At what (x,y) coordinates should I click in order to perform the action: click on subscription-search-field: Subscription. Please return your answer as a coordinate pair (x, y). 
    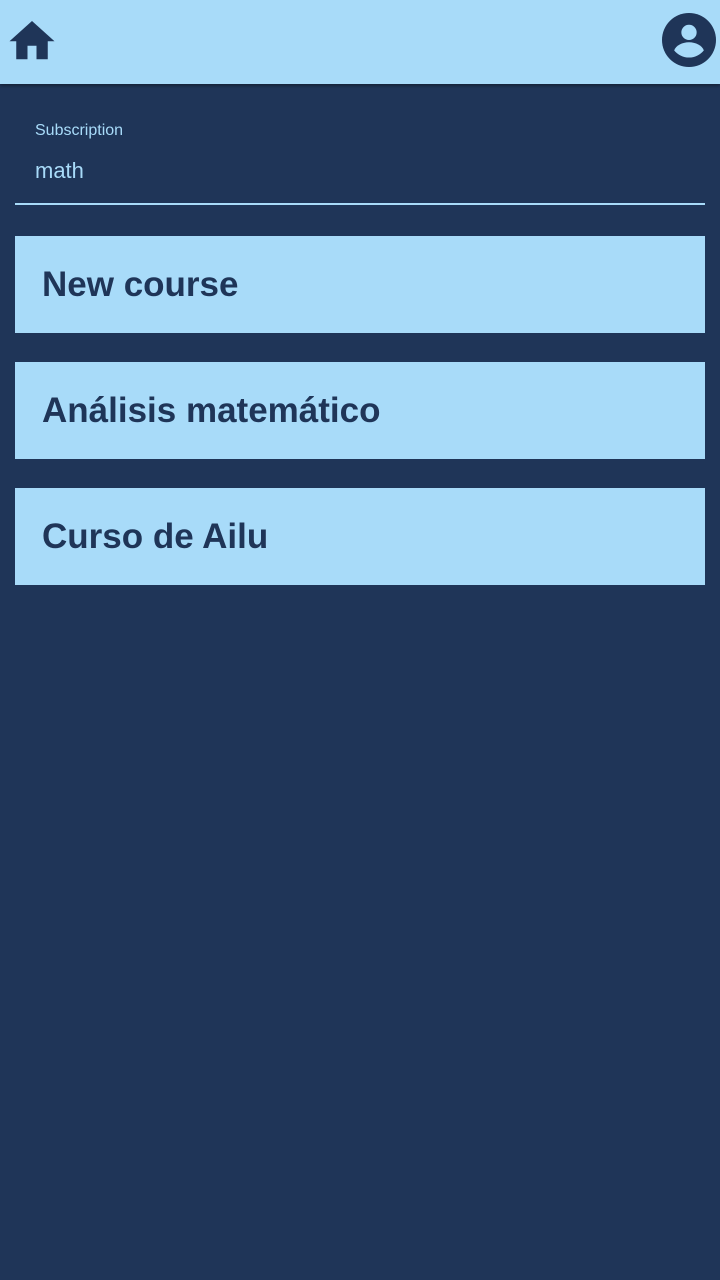
    Looking at the image, I should click on (360, 158).